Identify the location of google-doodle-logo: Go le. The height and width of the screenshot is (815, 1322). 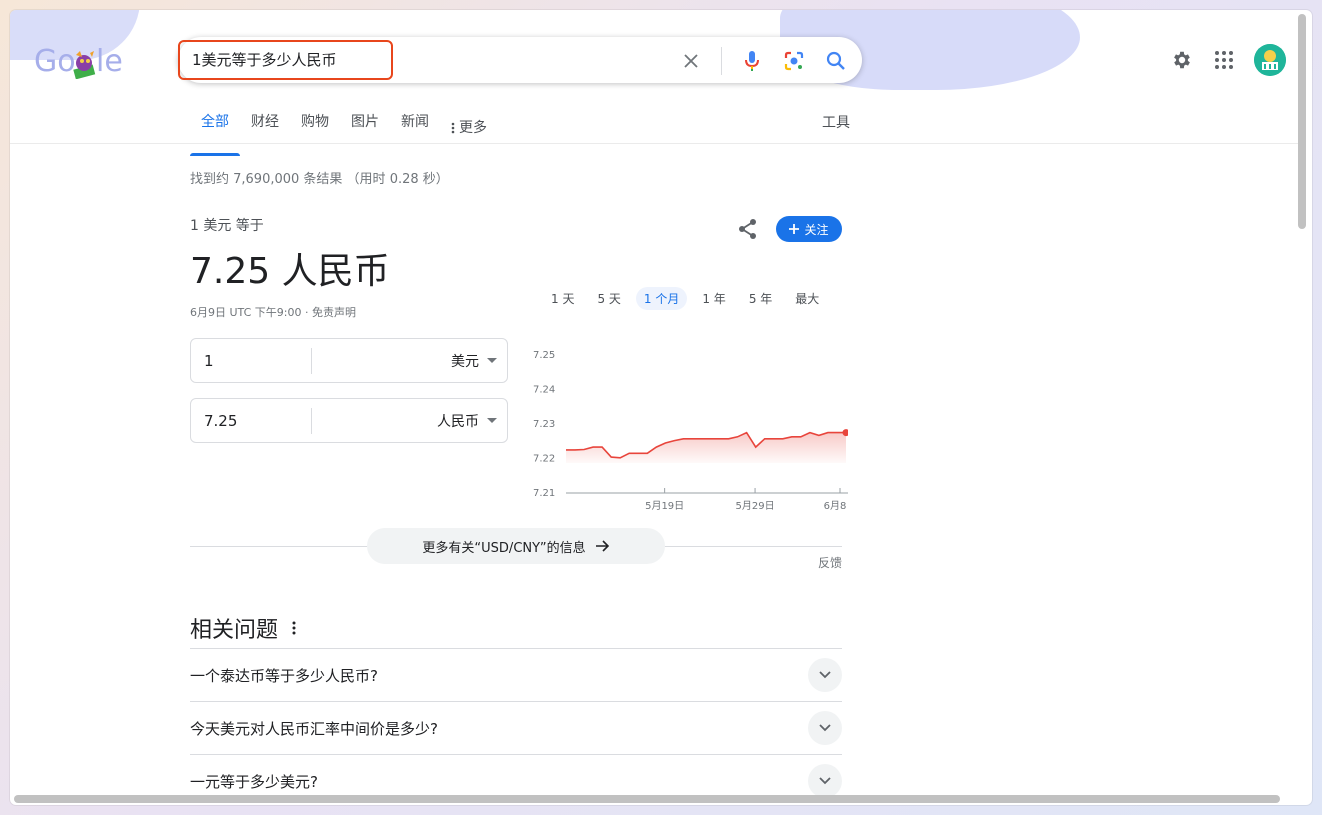
(84, 61).